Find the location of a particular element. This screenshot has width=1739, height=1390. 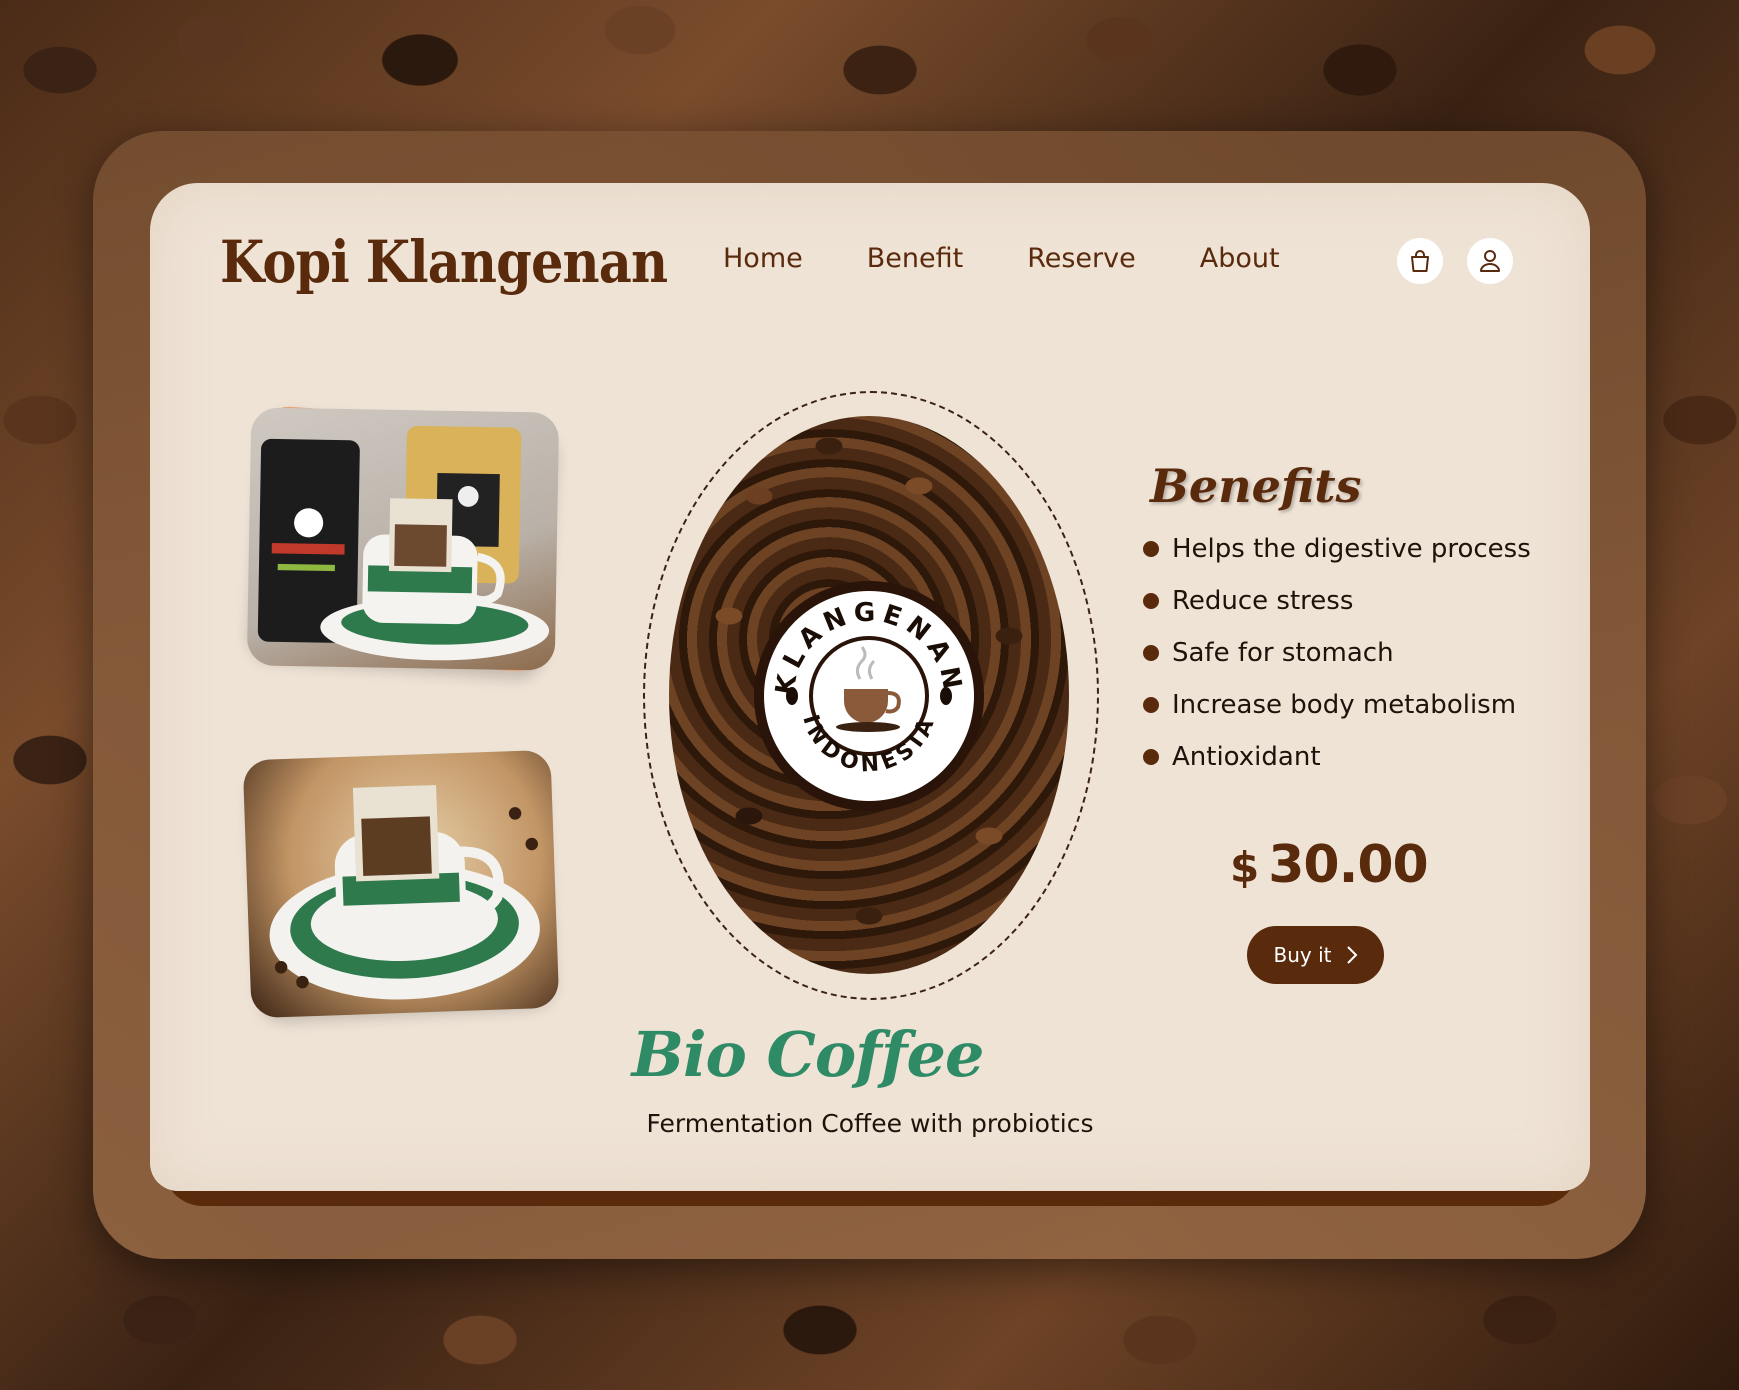

klangenan-emblem: KLANGENAN INDONESIA is located at coordinates (869, 696).